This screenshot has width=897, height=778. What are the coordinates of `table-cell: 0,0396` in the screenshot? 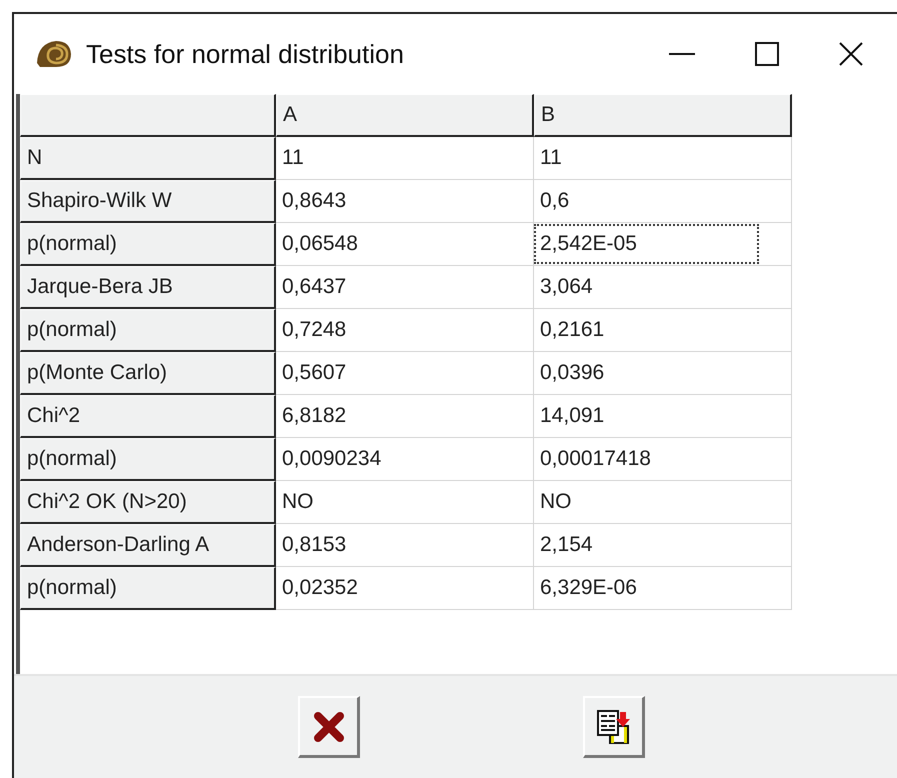 It's located at (663, 373).